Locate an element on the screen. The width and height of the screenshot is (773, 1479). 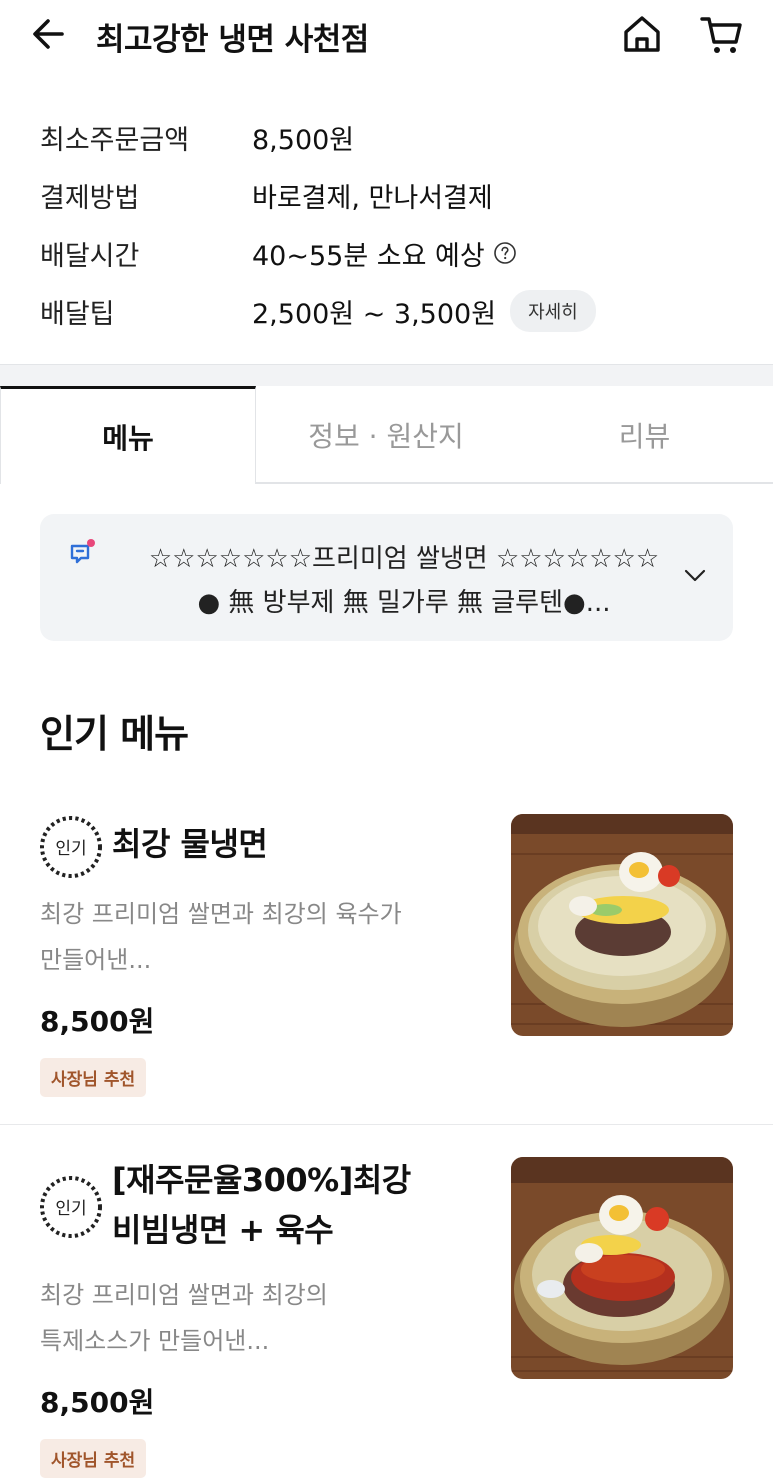
cart-button is located at coordinates (722, 34).